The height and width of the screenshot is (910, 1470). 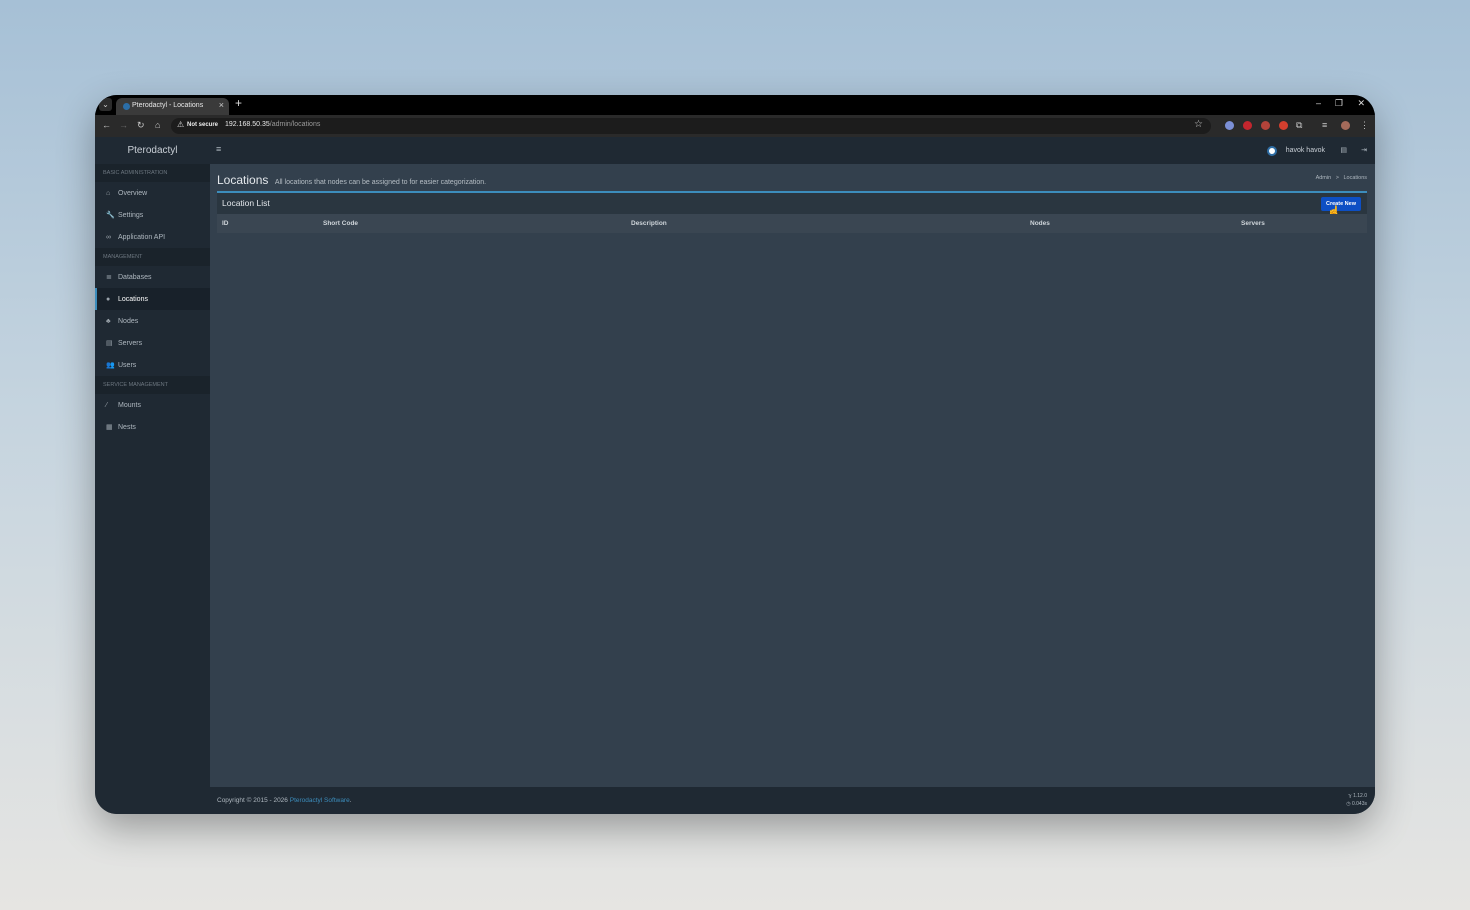 I want to click on sidebar-item-label: Servers, so click(x=130, y=343).